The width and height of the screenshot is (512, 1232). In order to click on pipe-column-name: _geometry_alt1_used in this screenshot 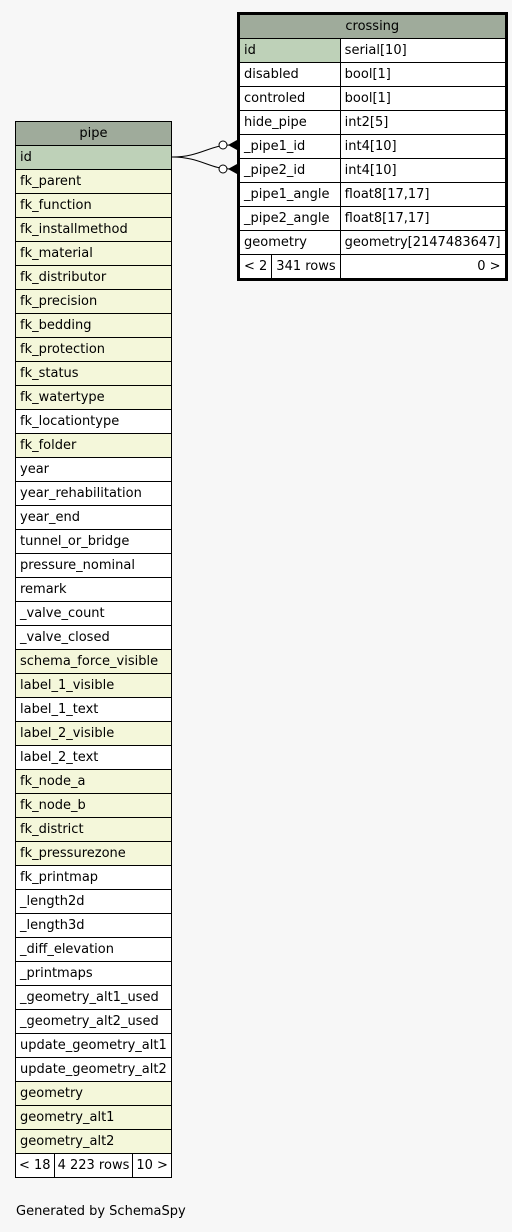, I will do `click(93, 997)`.